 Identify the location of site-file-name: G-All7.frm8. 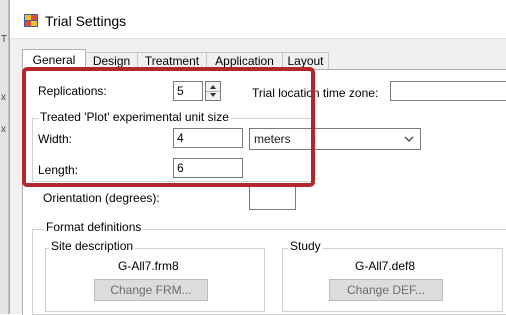
(148, 266).